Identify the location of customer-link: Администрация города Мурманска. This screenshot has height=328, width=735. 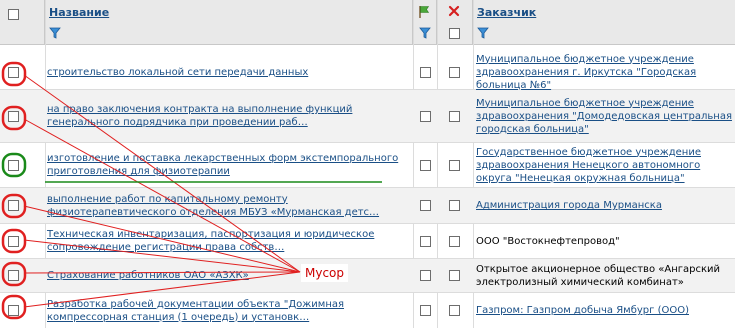
(569, 205).